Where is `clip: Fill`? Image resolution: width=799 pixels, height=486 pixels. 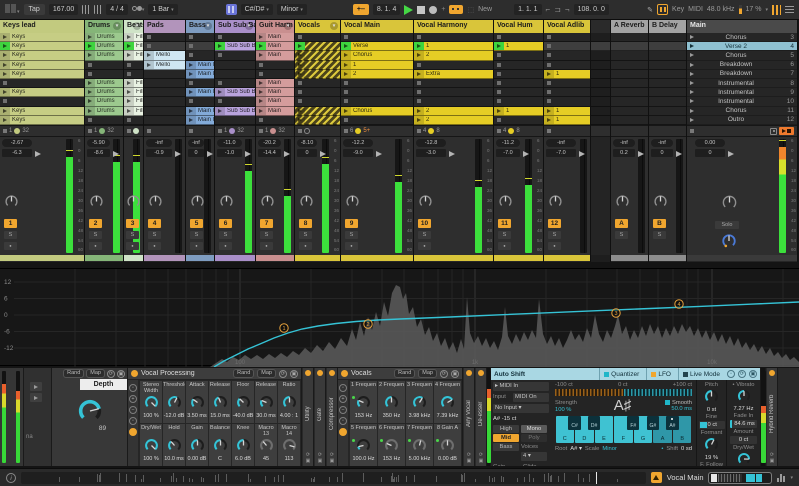 clip: Fill is located at coordinates (133, 102).